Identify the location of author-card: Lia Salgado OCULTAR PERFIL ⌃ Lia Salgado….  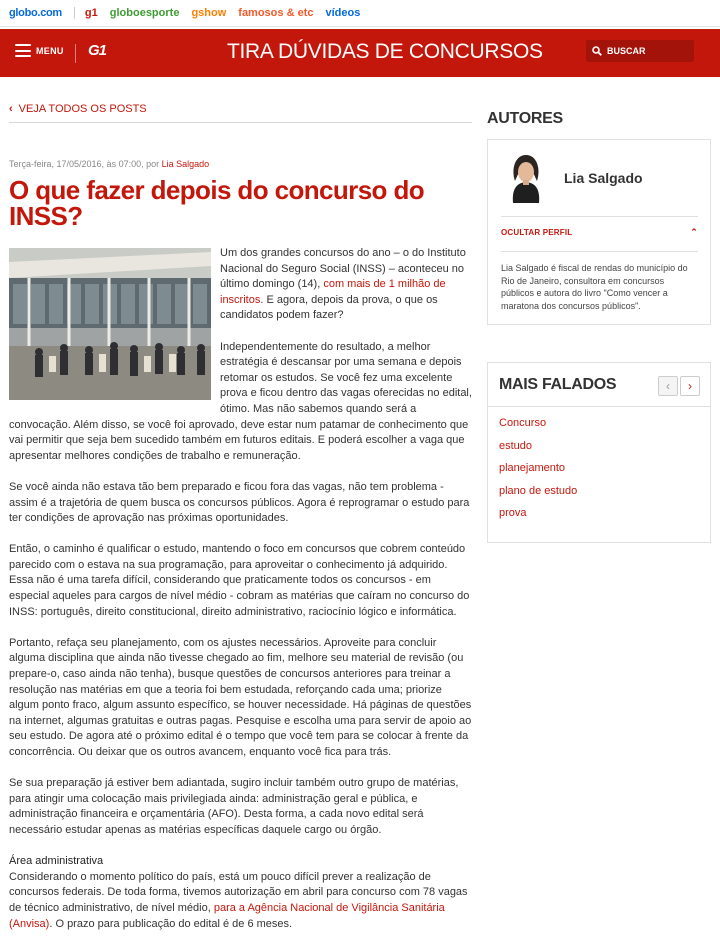
(599, 232).